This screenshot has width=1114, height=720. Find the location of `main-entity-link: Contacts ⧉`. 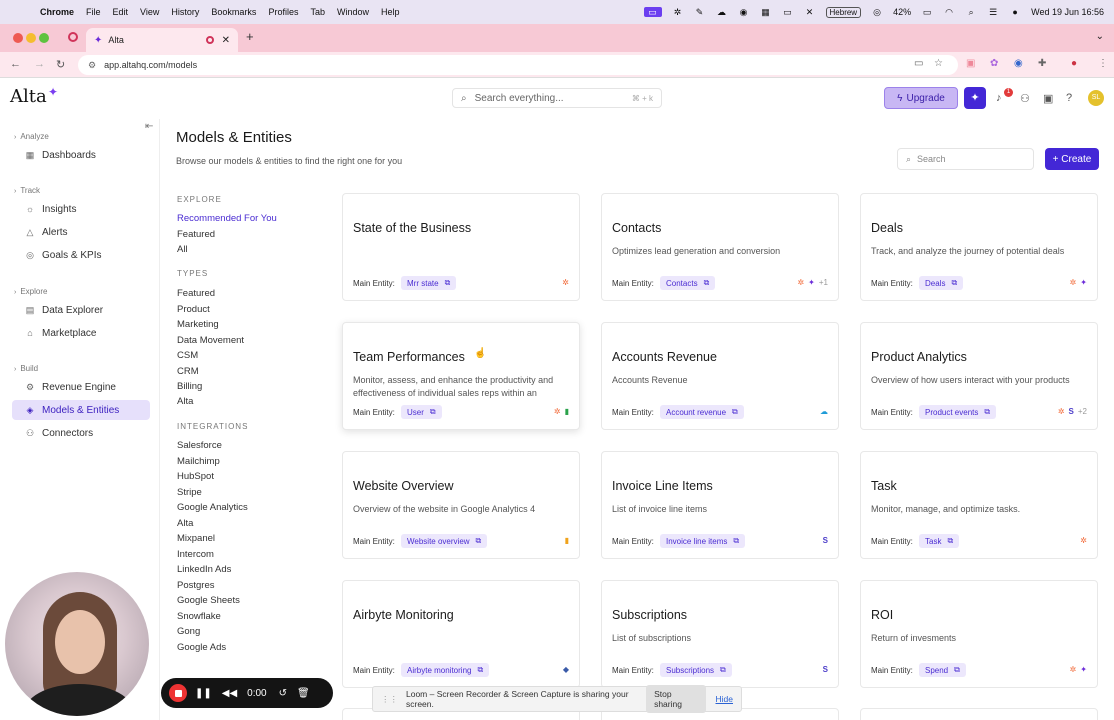

main-entity-link: Contacts ⧉ is located at coordinates (688, 283).